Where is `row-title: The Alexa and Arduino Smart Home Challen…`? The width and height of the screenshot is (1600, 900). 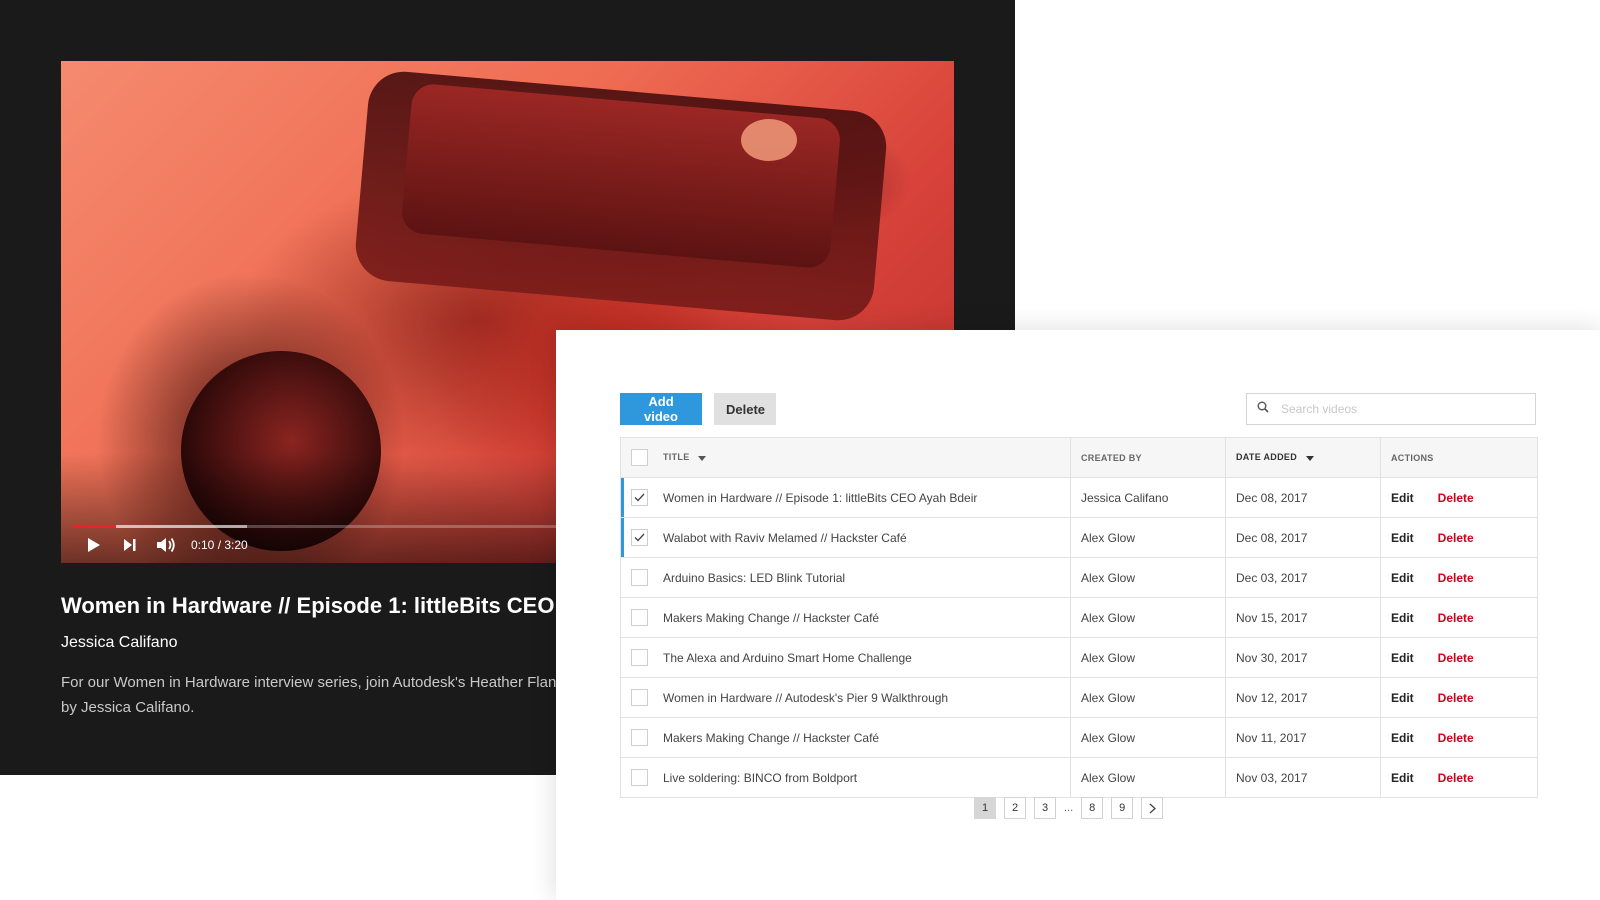
row-title: The Alexa and Arduino Smart Home Challen… is located at coordinates (866, 657).